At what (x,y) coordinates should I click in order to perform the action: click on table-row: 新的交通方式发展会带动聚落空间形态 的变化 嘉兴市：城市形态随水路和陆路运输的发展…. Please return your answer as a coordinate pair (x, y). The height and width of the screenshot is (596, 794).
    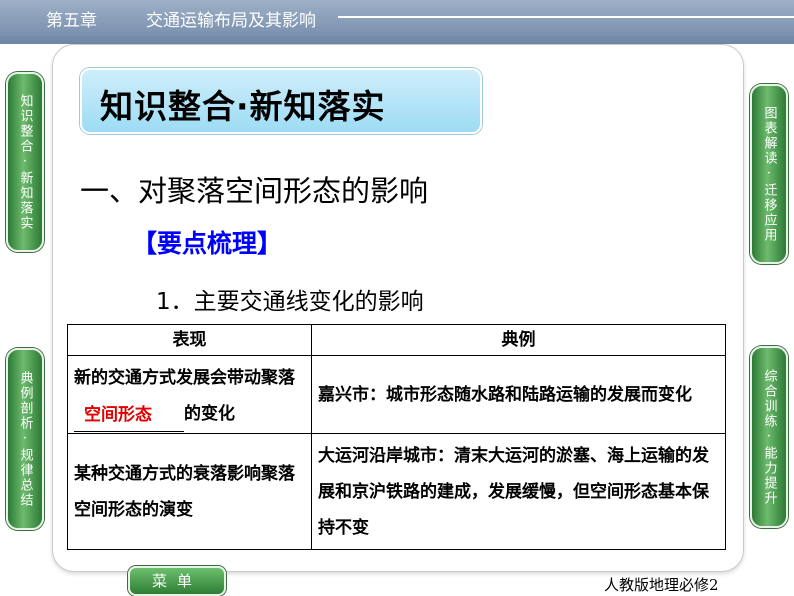
    Looking at the image, I should click on (396, 394).